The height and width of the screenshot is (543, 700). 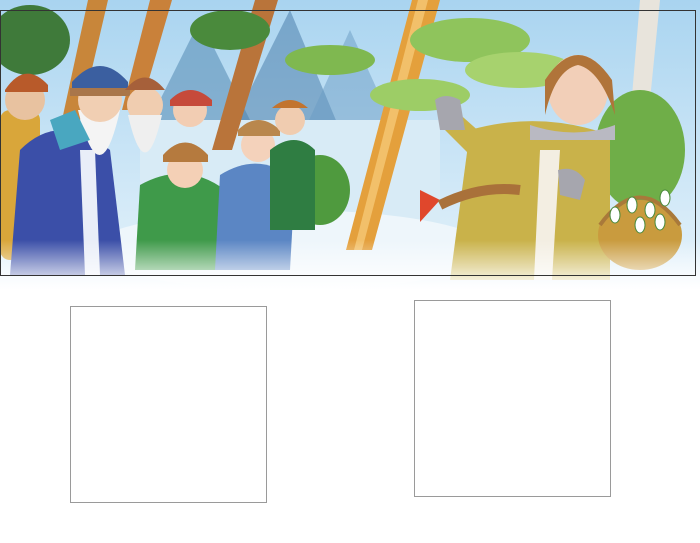 What do you see at coordinates (512, 398) in the screenshot?
I see `answer-box-right` at bounding box center [512, 398].